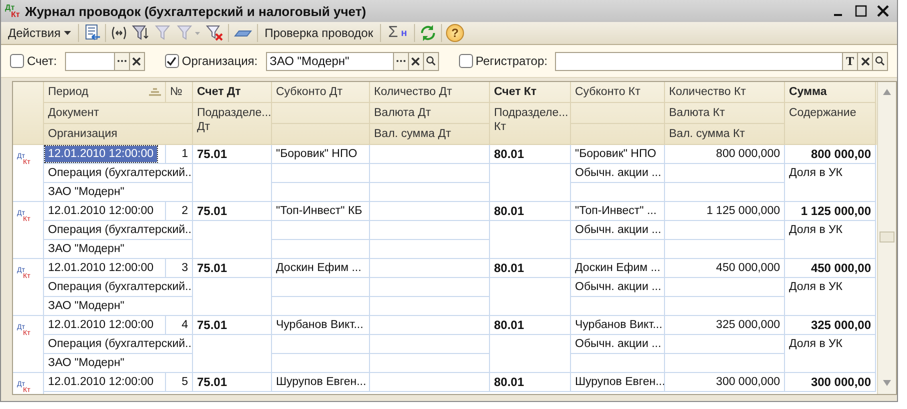  What do you see at coordinates (830, 124) in the screenshot?
I see `column-header: Содержание` at bounding box center [830, 124].